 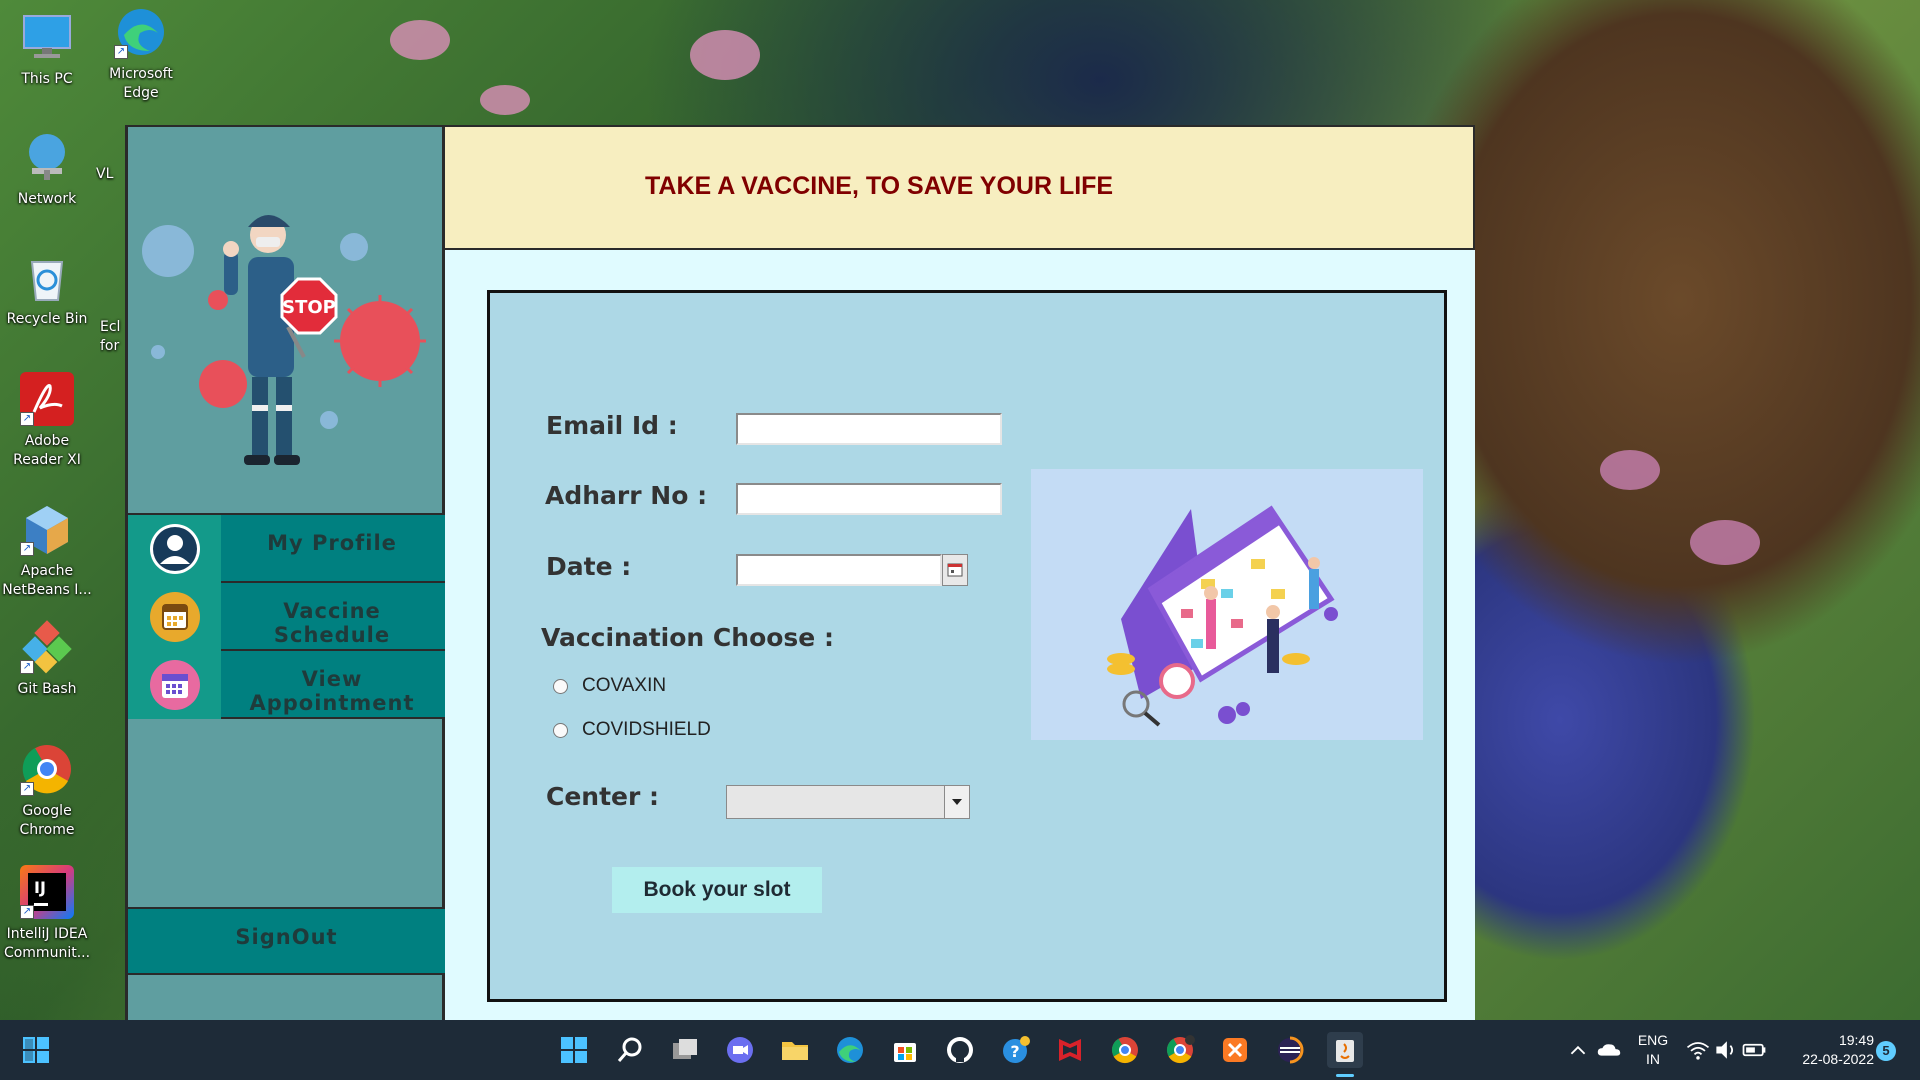 I want to click on taskbar-chrome, so click(x=1125, y=1050).